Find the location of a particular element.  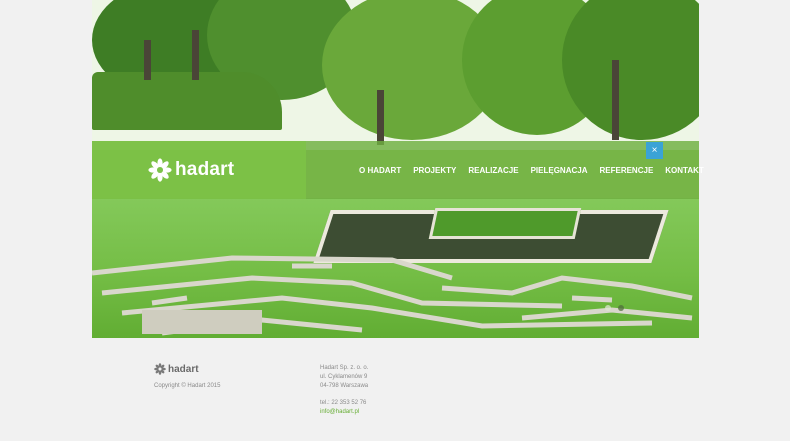

company-name: Hadart Sp. z. o. o. is located at coordinates (344, 368).